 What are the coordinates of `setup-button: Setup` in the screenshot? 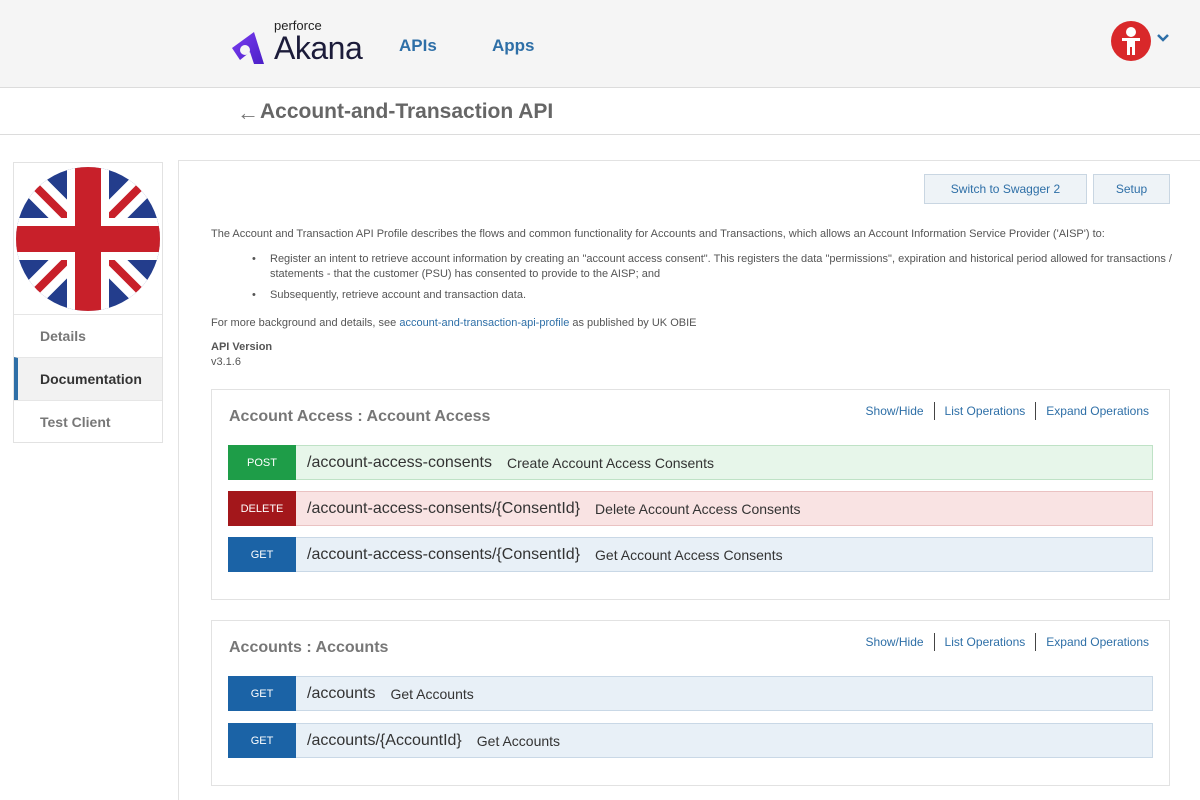 It's located at (1131, 189).